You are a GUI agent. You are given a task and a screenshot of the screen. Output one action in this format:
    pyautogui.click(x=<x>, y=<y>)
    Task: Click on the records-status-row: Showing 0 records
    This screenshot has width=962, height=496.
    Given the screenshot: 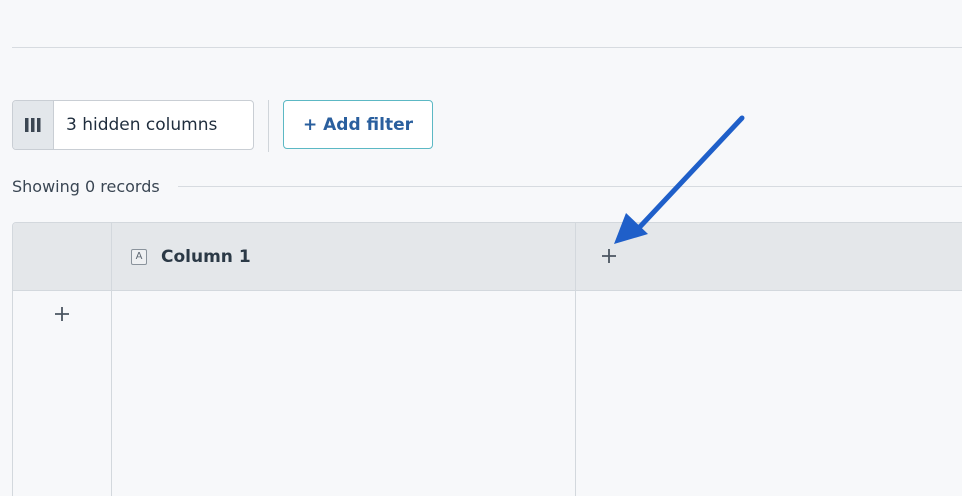 What is the action you would take?
    pyautogui.click(x=487, y=186)
    